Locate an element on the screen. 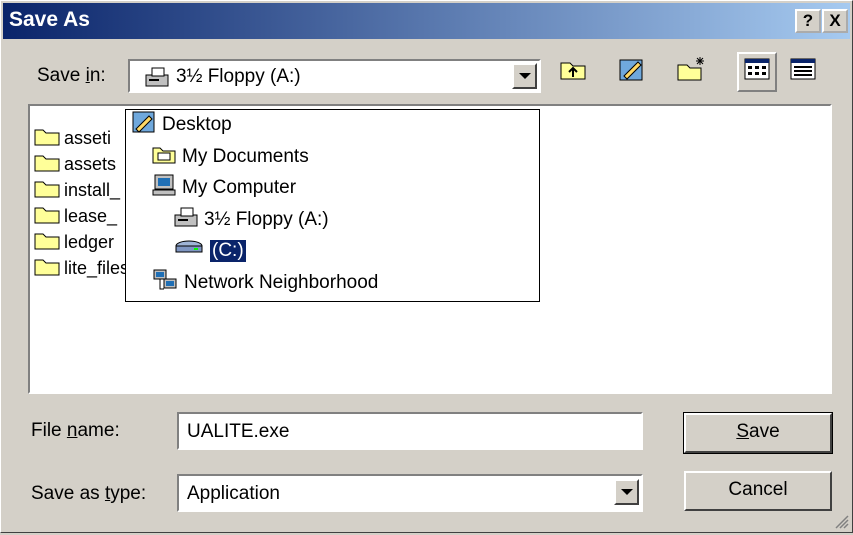  dropdown-item-label: (C:) is located at coordinates (228, 251).